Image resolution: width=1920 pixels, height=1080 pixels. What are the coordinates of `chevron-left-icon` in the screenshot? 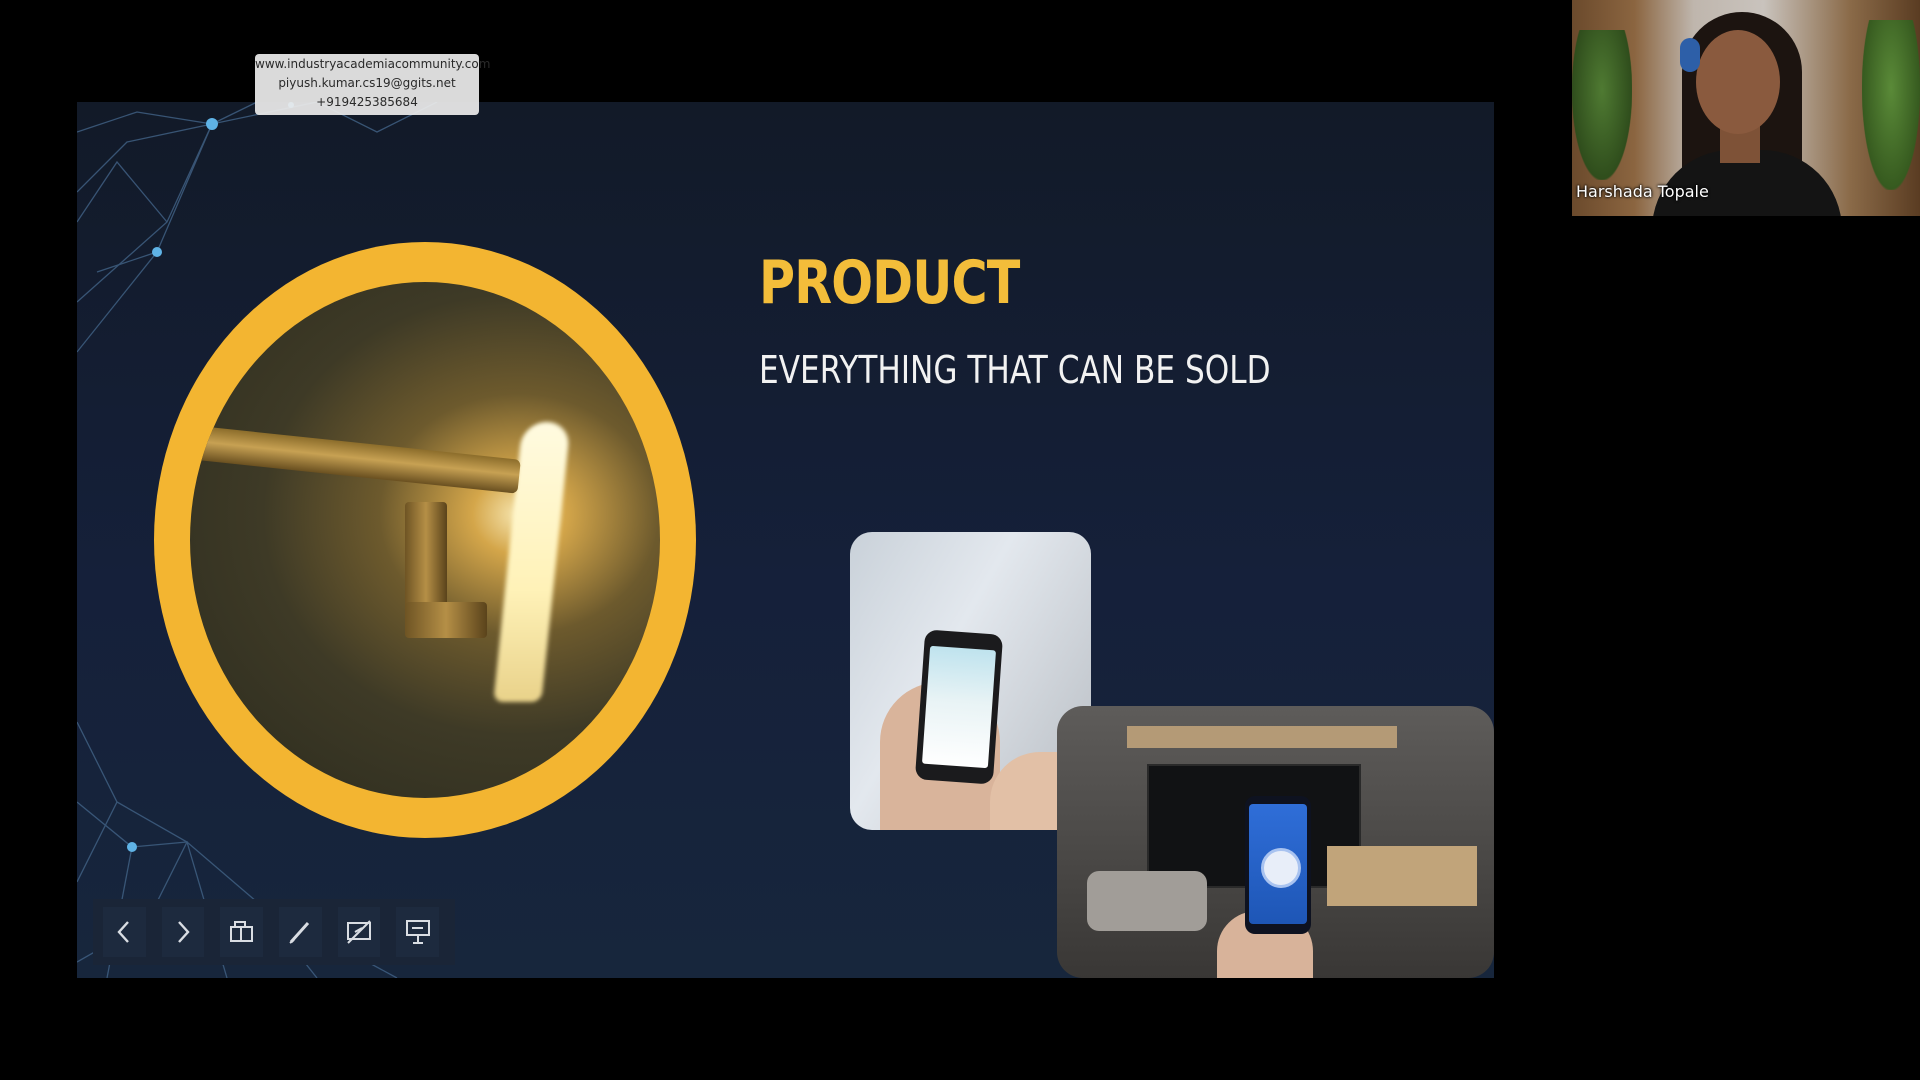 It's located at (123, 932).